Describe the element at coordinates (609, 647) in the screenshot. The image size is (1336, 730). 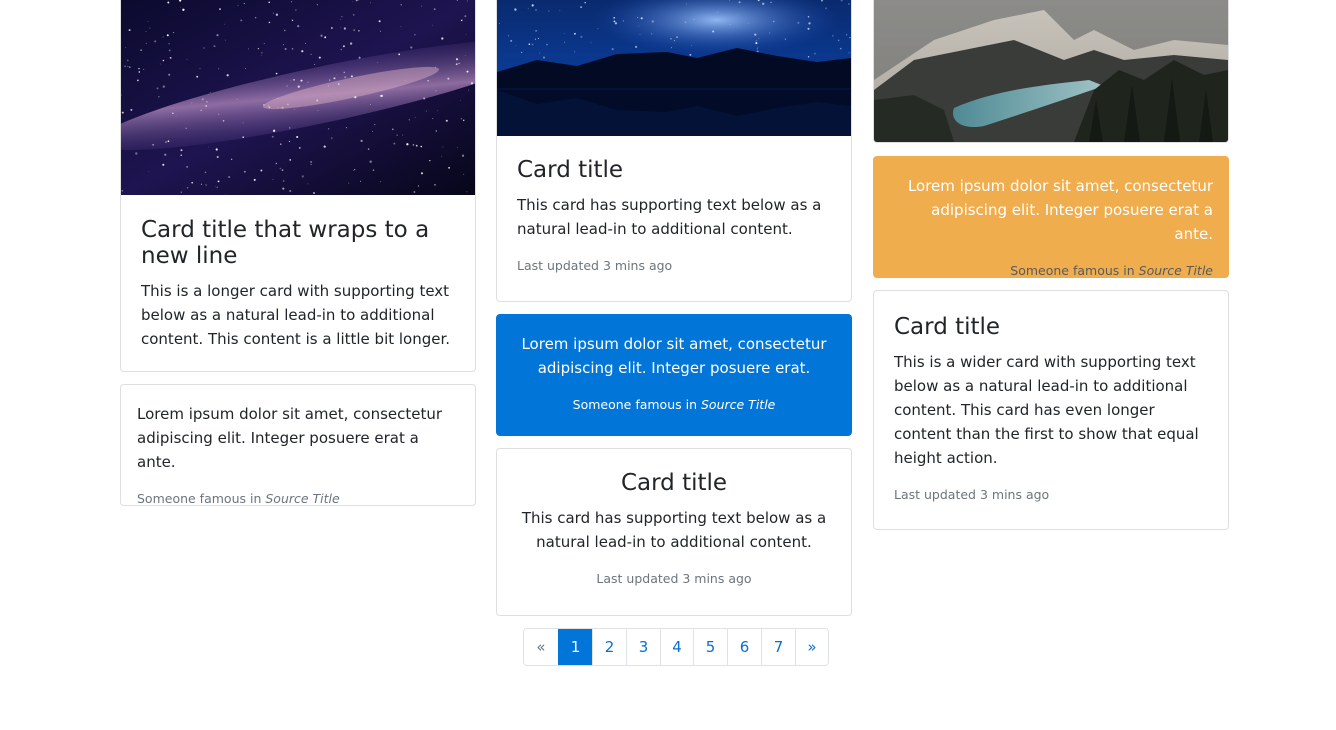
I see `pagination-page-2: 2` at that location.